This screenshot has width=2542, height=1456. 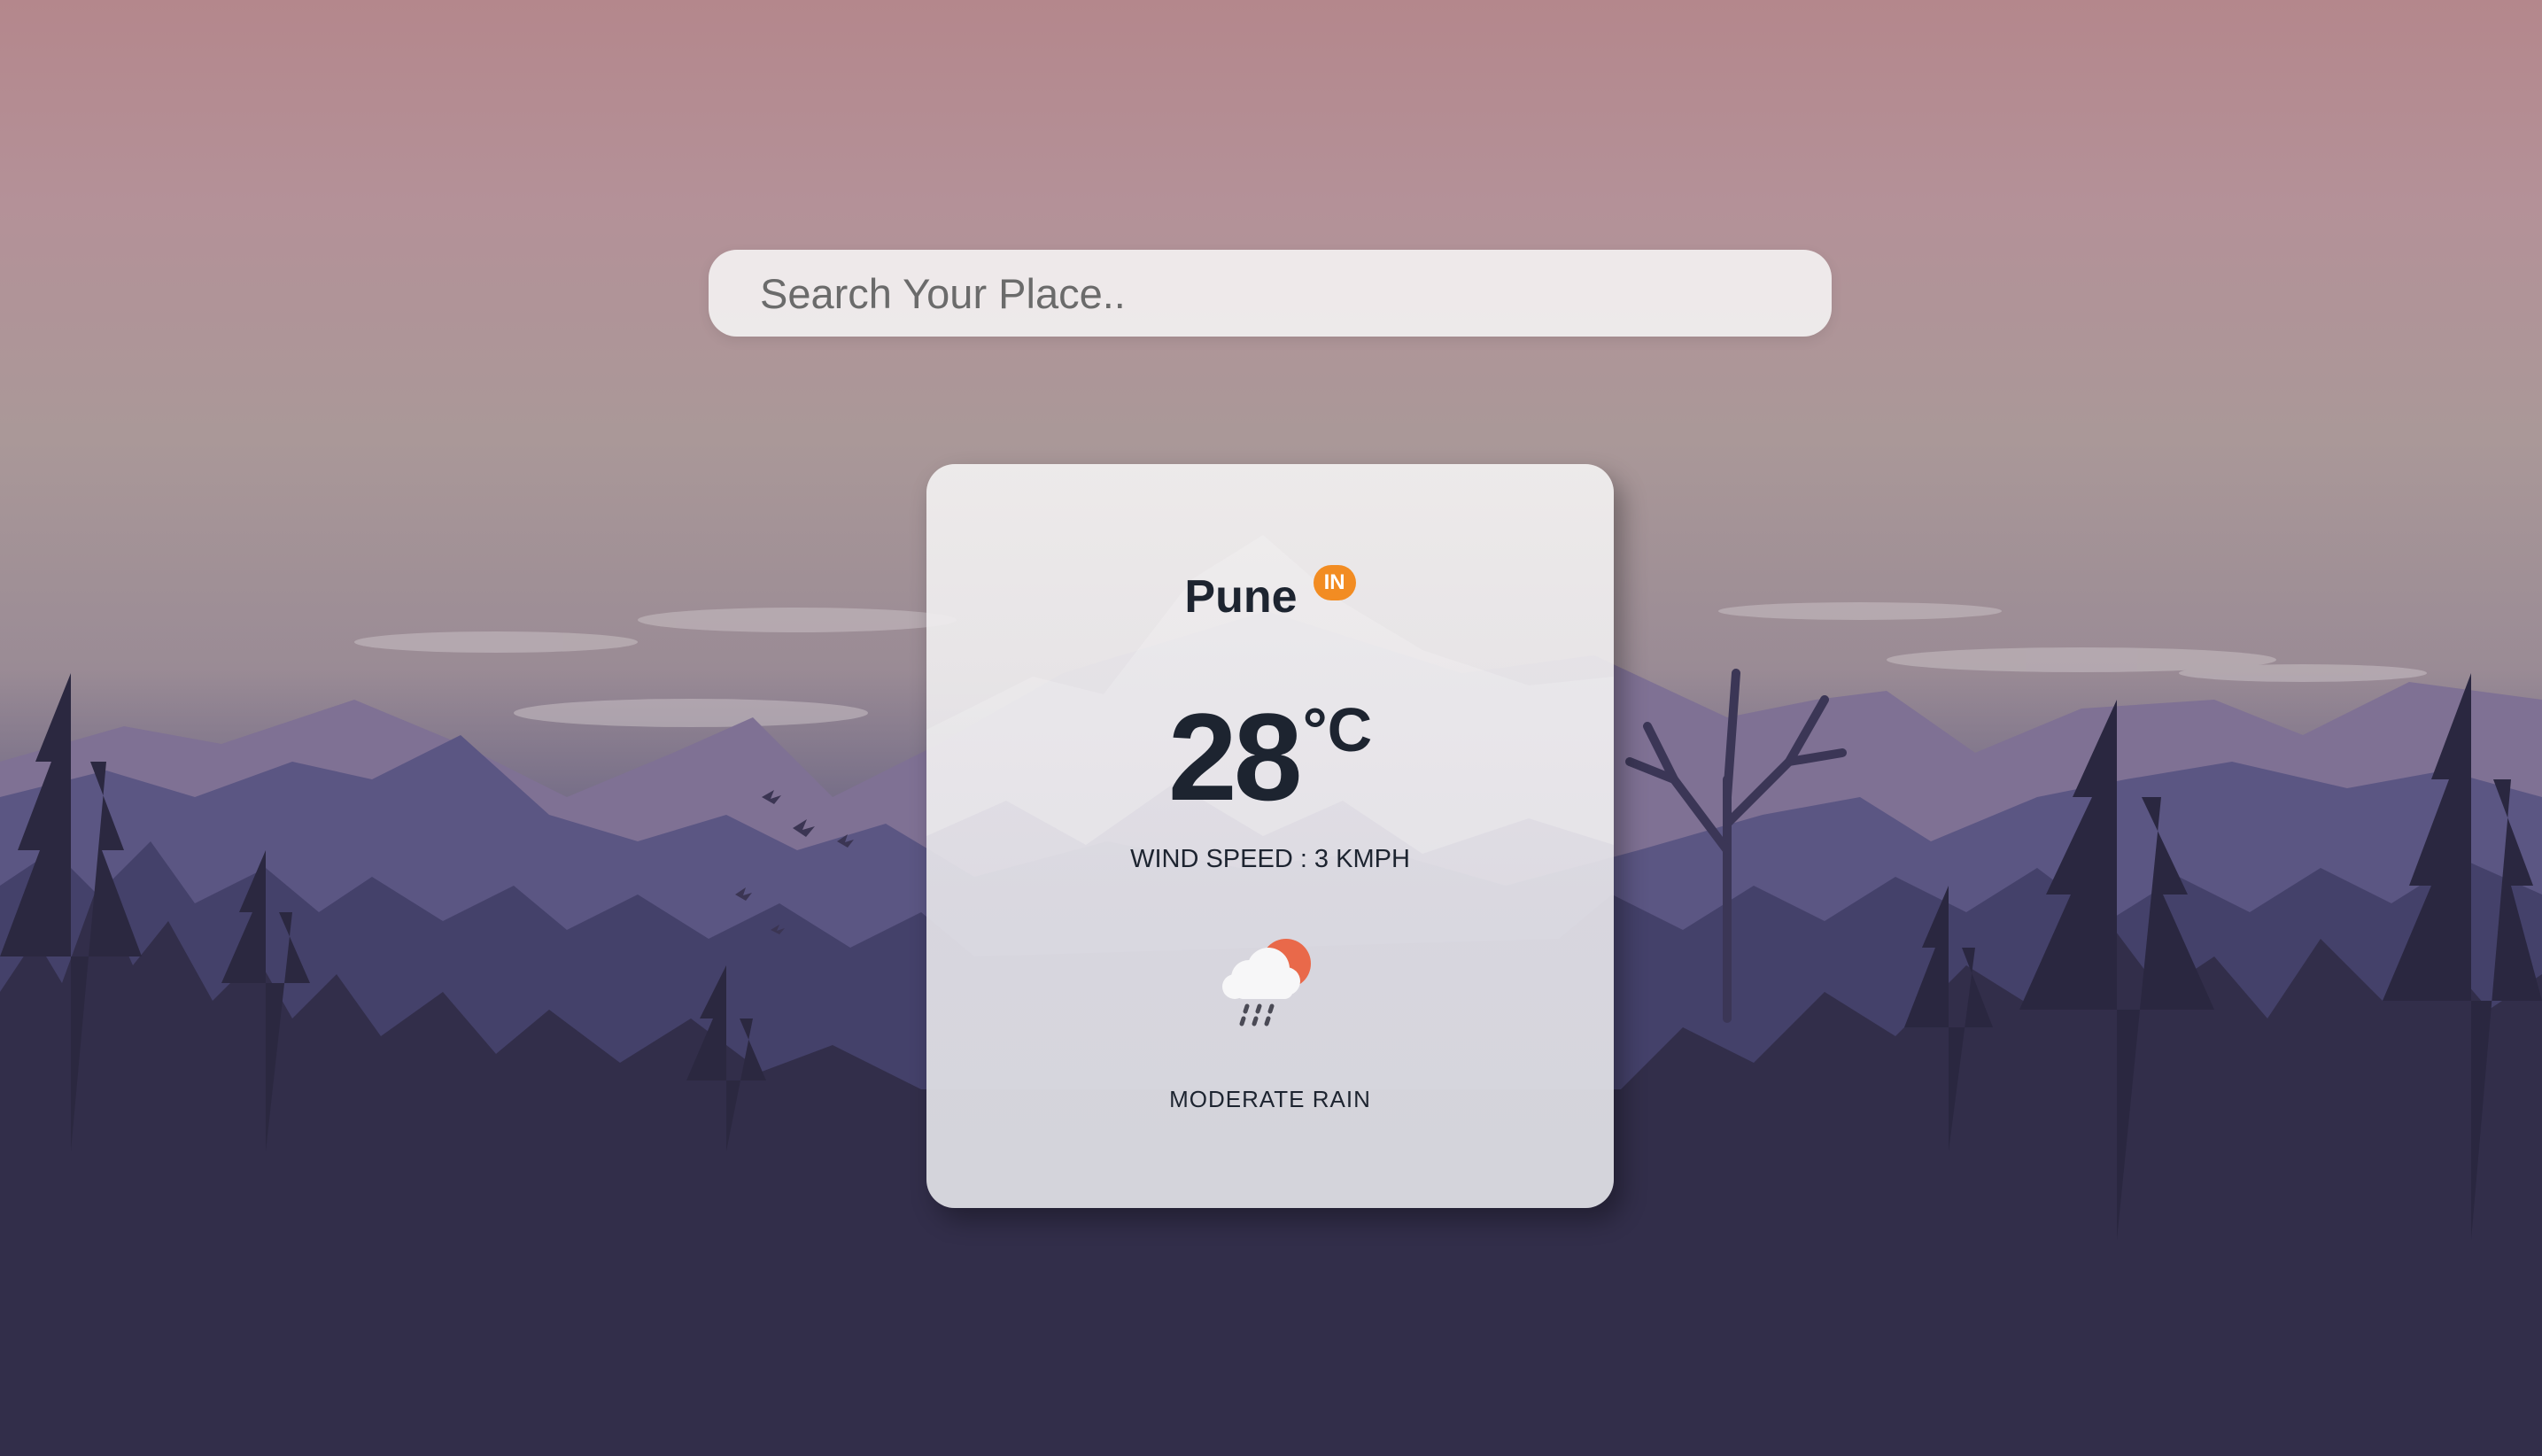 What do you see at coordinates (1337, 729) in the screenshot?
I see `temperature-unit: °C` at bounding box center [1337, 729].